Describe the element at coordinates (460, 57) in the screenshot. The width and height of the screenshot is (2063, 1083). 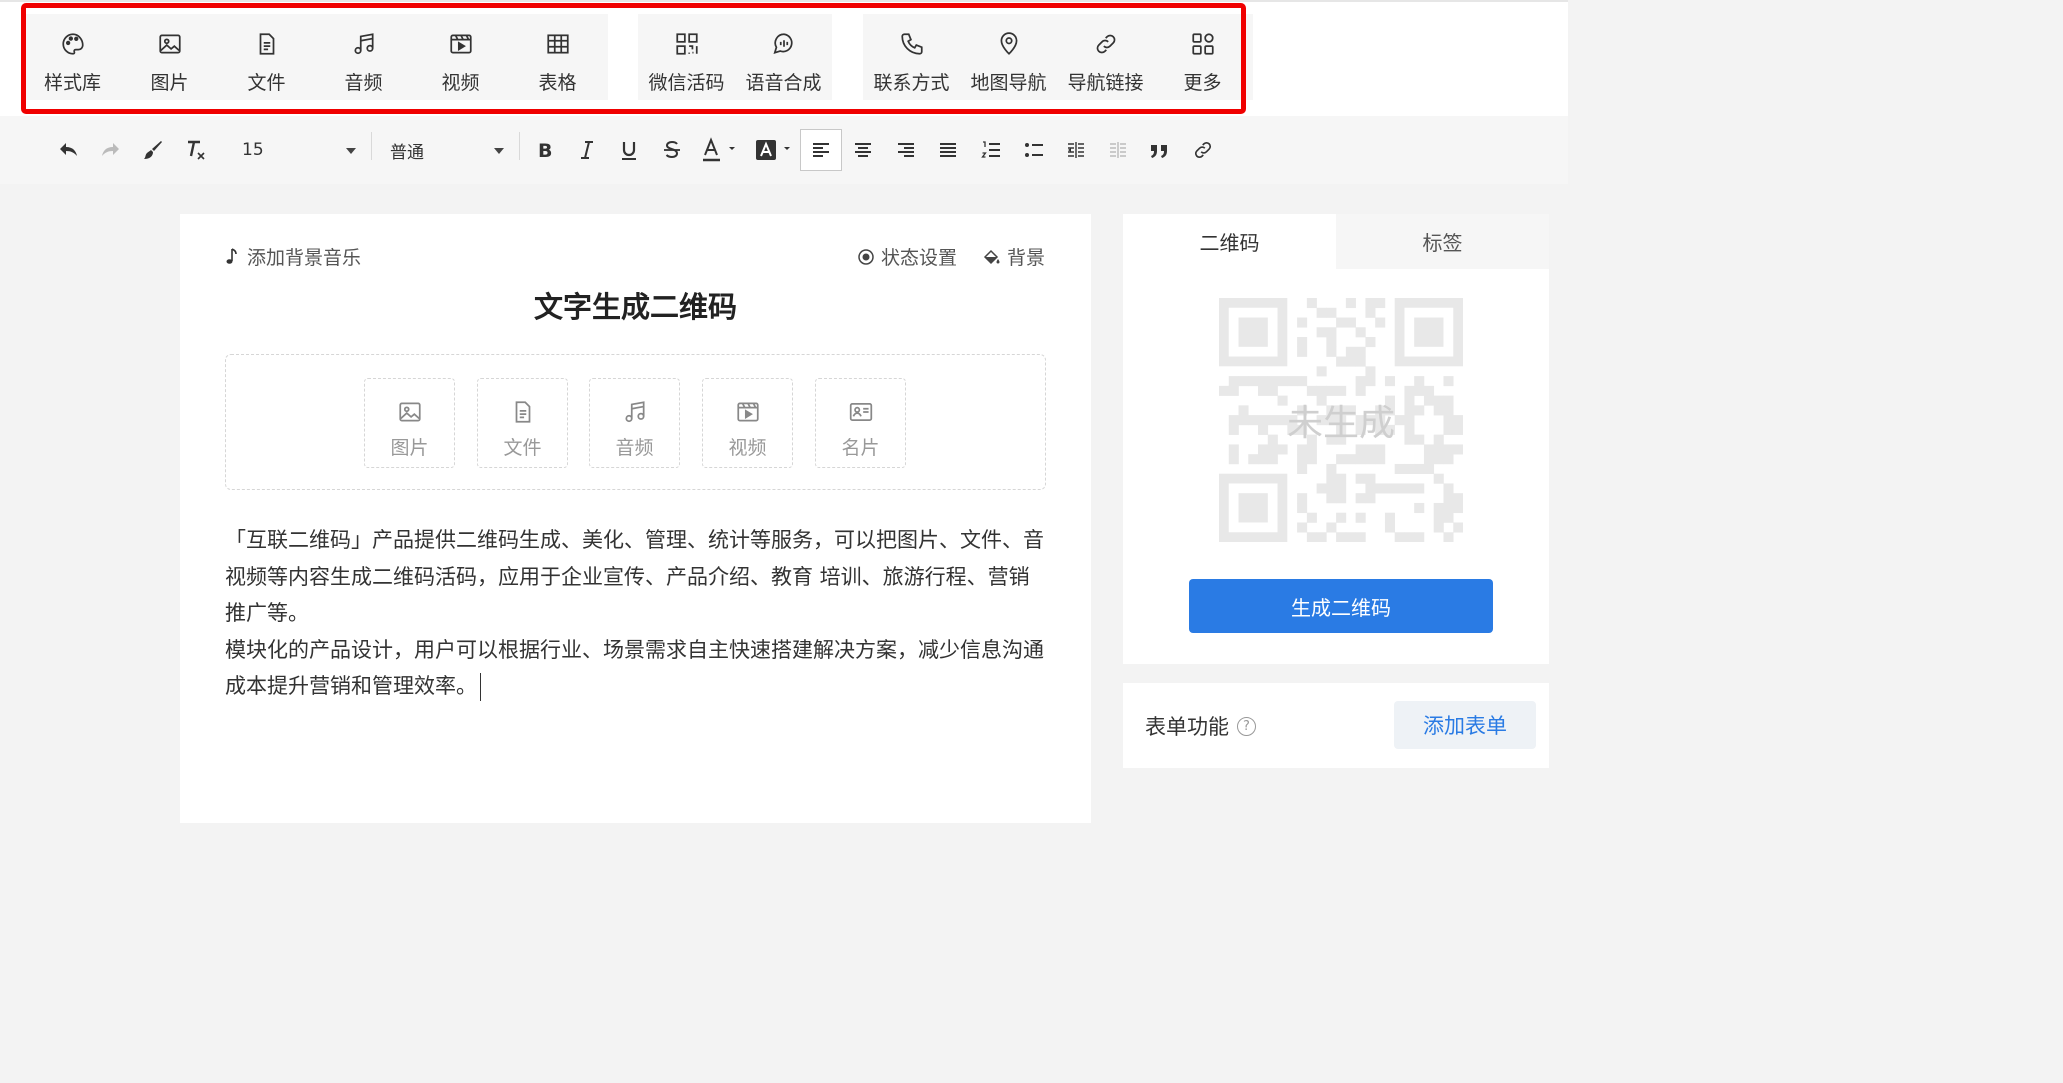
I see `tool-video: 视频` at that location.